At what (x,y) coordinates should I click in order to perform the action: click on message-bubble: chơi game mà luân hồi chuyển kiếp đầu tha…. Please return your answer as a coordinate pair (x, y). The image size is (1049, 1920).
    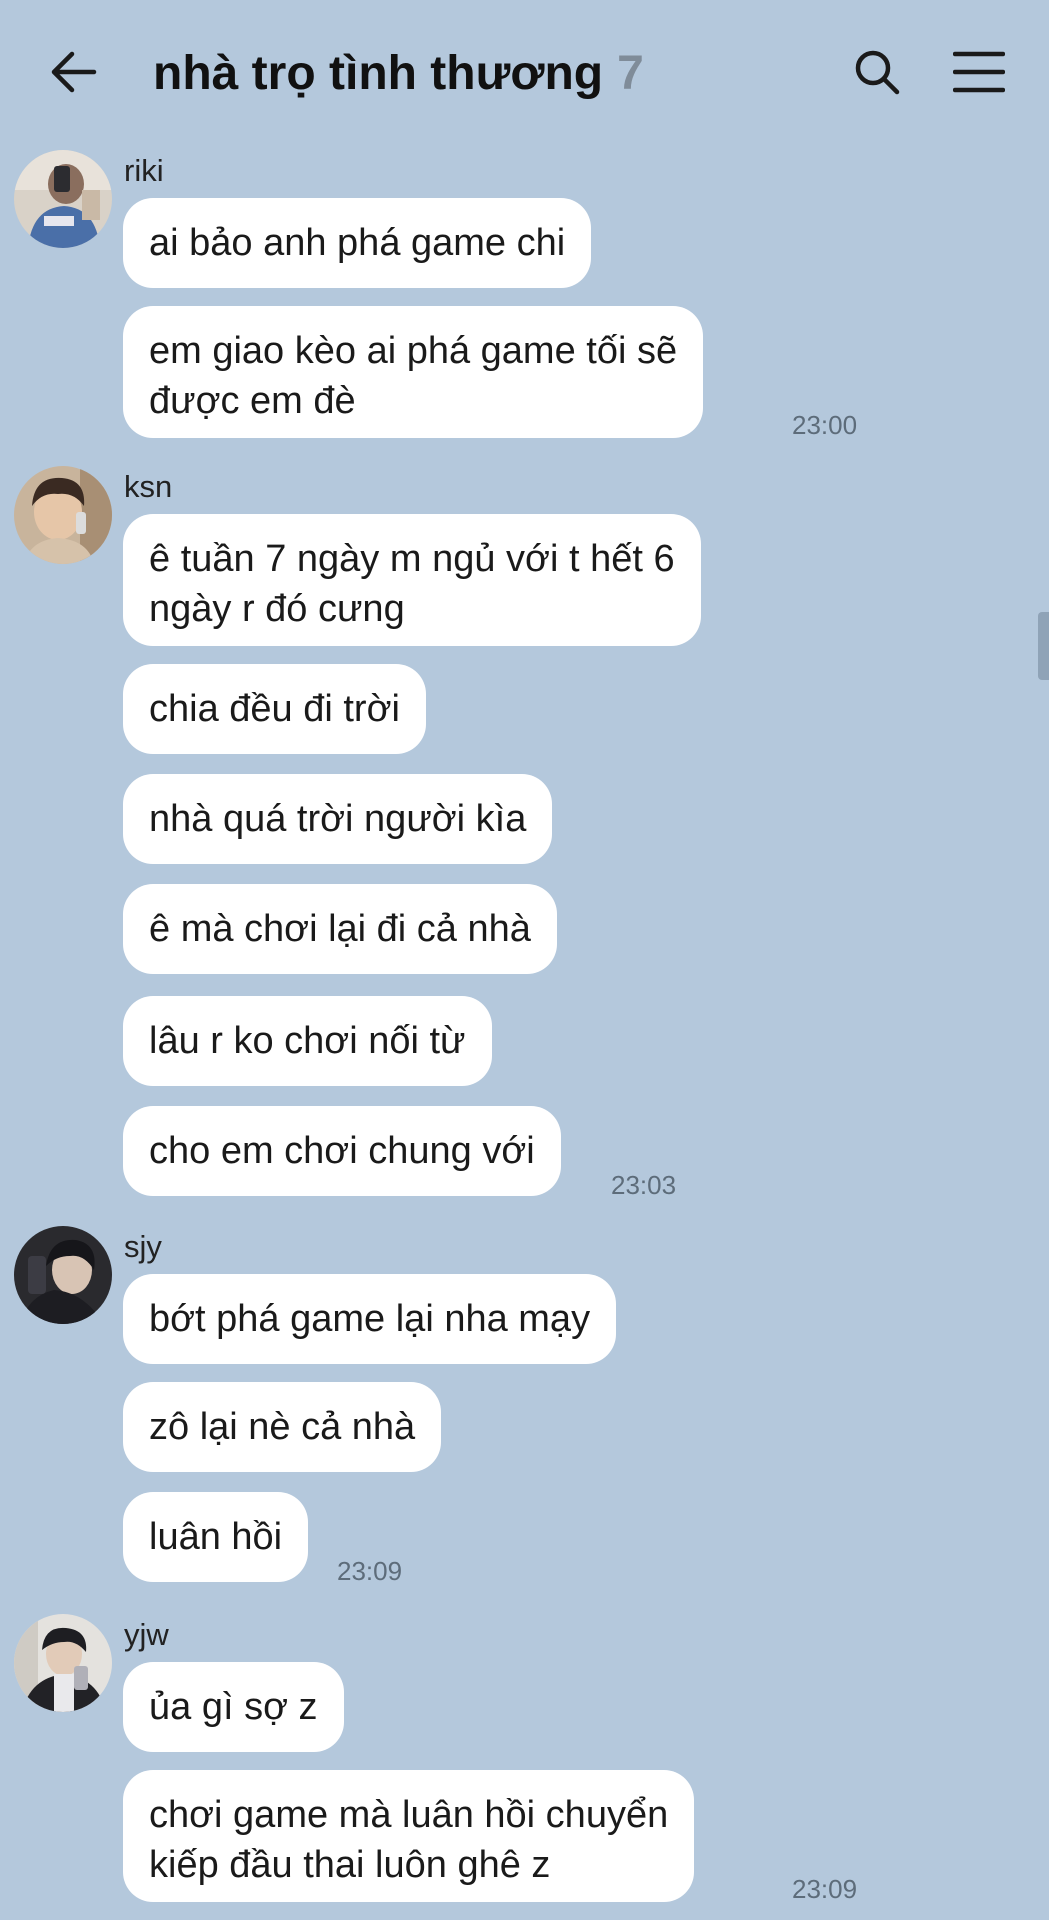
    Looking at the image, I should click on (409, 1836).